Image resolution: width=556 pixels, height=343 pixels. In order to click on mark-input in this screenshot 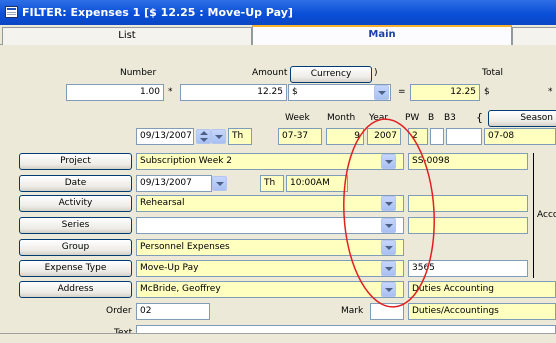, I will do `click(387, 311)`.